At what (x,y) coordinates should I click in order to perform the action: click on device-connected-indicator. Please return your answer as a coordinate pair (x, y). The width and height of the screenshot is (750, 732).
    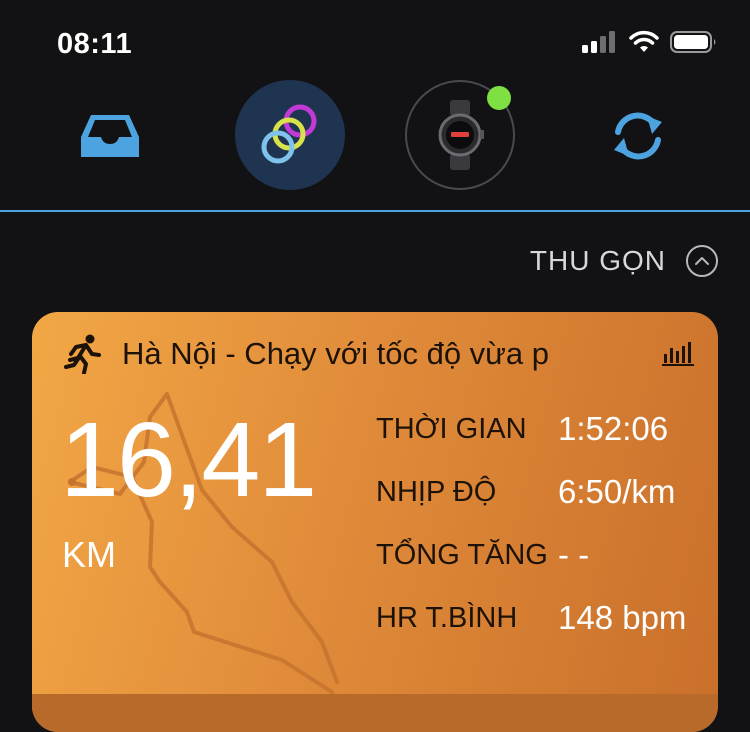
    Looking at the image, I should click on (499, 98).